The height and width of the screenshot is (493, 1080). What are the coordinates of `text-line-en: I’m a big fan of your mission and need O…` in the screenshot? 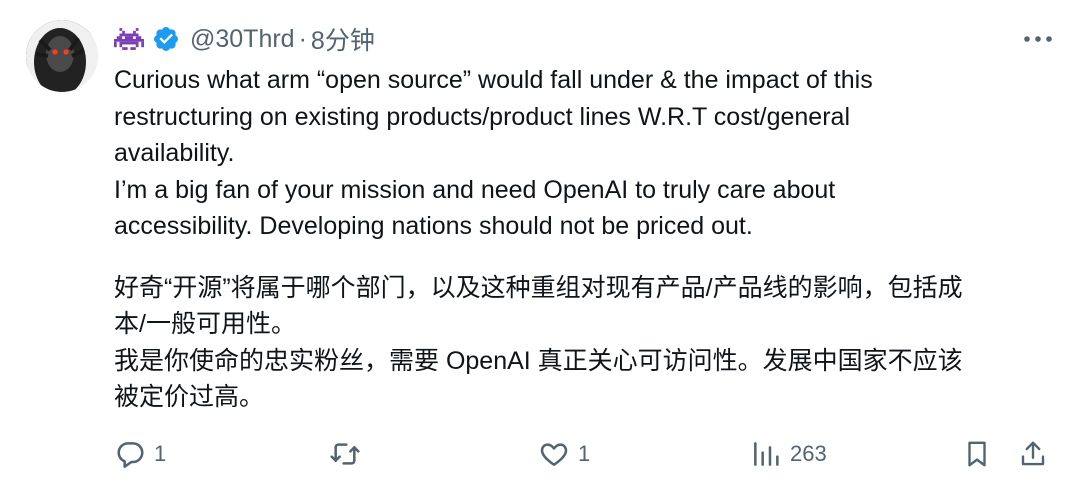 It's located at (475, 189).